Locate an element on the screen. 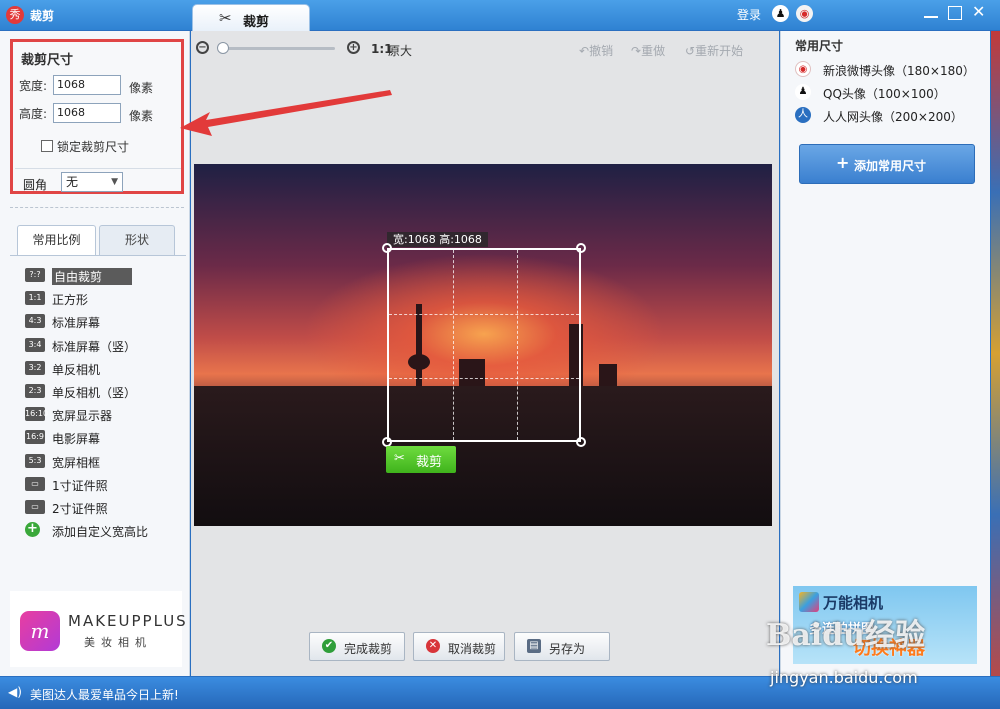 The height and width of the screenshot is (709, 1000). save-as-label: 另存为 is located at coordinates (567, 649).